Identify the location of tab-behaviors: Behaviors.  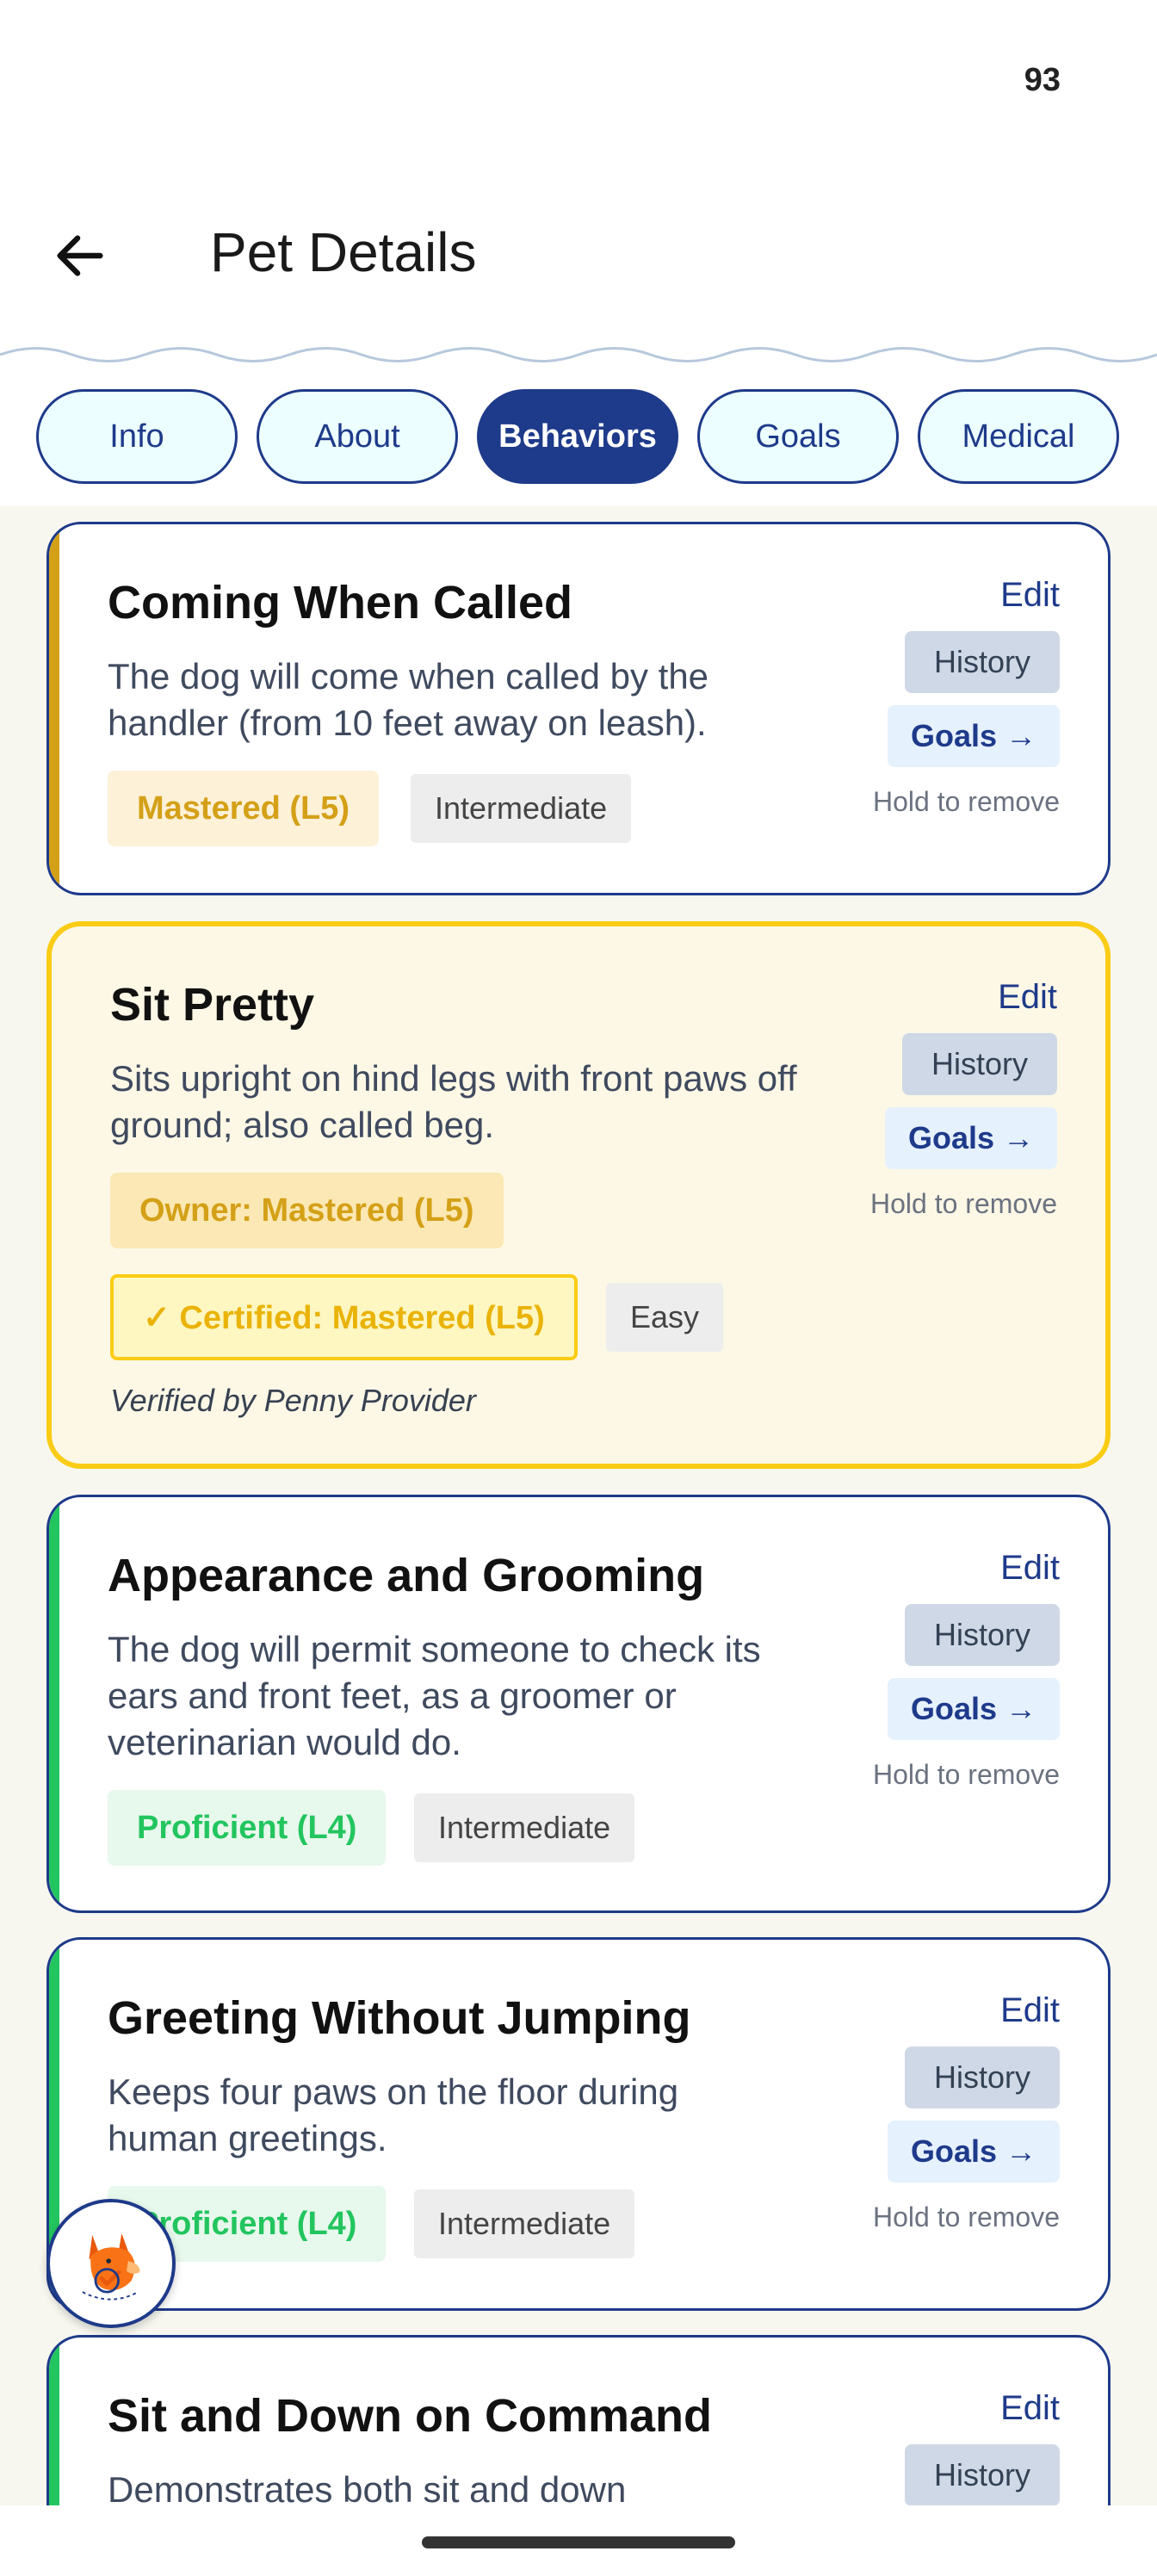
(578, 437).